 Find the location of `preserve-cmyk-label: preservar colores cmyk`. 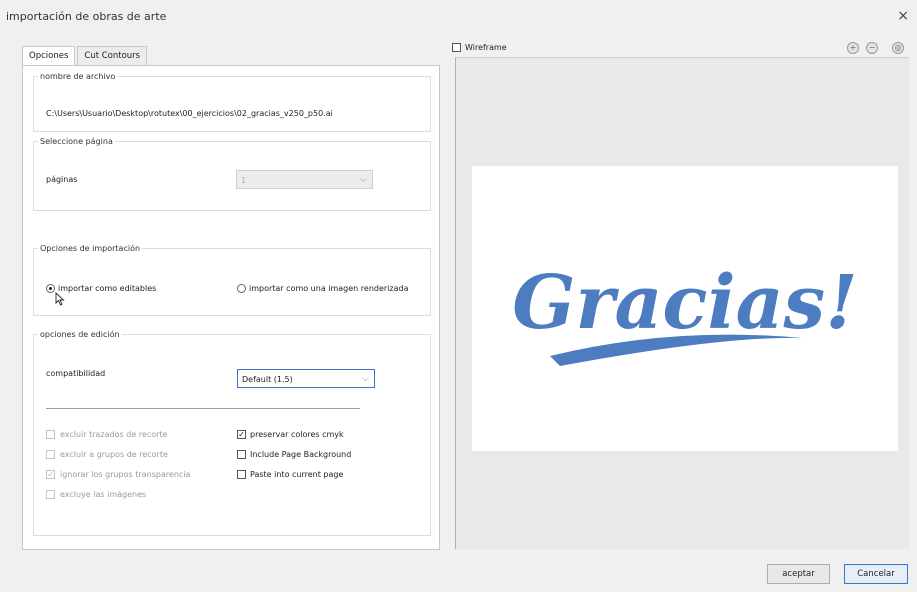

preserve-cmyk-label: preservar colores cmyk is located at coordinates (297, 434).